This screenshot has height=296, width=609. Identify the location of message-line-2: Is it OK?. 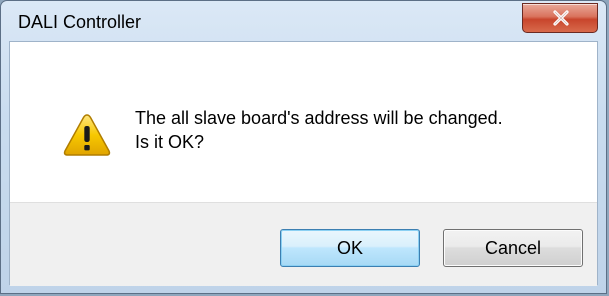
(170, 142).